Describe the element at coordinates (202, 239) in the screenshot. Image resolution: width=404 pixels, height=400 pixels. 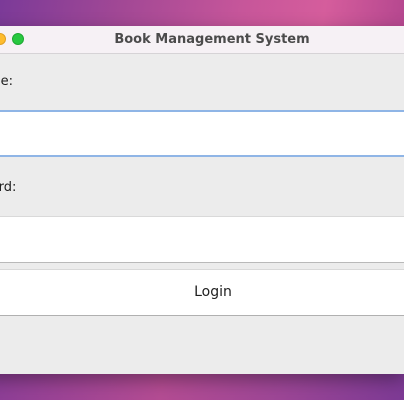
I see `password-field` at that location.